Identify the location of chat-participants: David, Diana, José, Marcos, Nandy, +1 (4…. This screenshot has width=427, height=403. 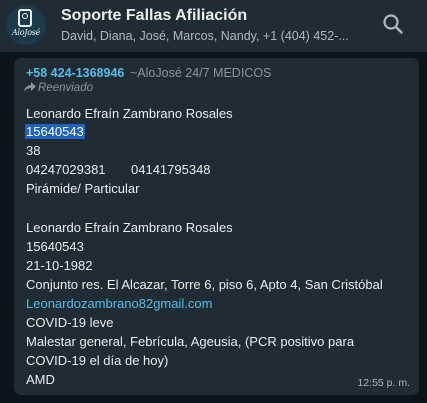
(205, 36).